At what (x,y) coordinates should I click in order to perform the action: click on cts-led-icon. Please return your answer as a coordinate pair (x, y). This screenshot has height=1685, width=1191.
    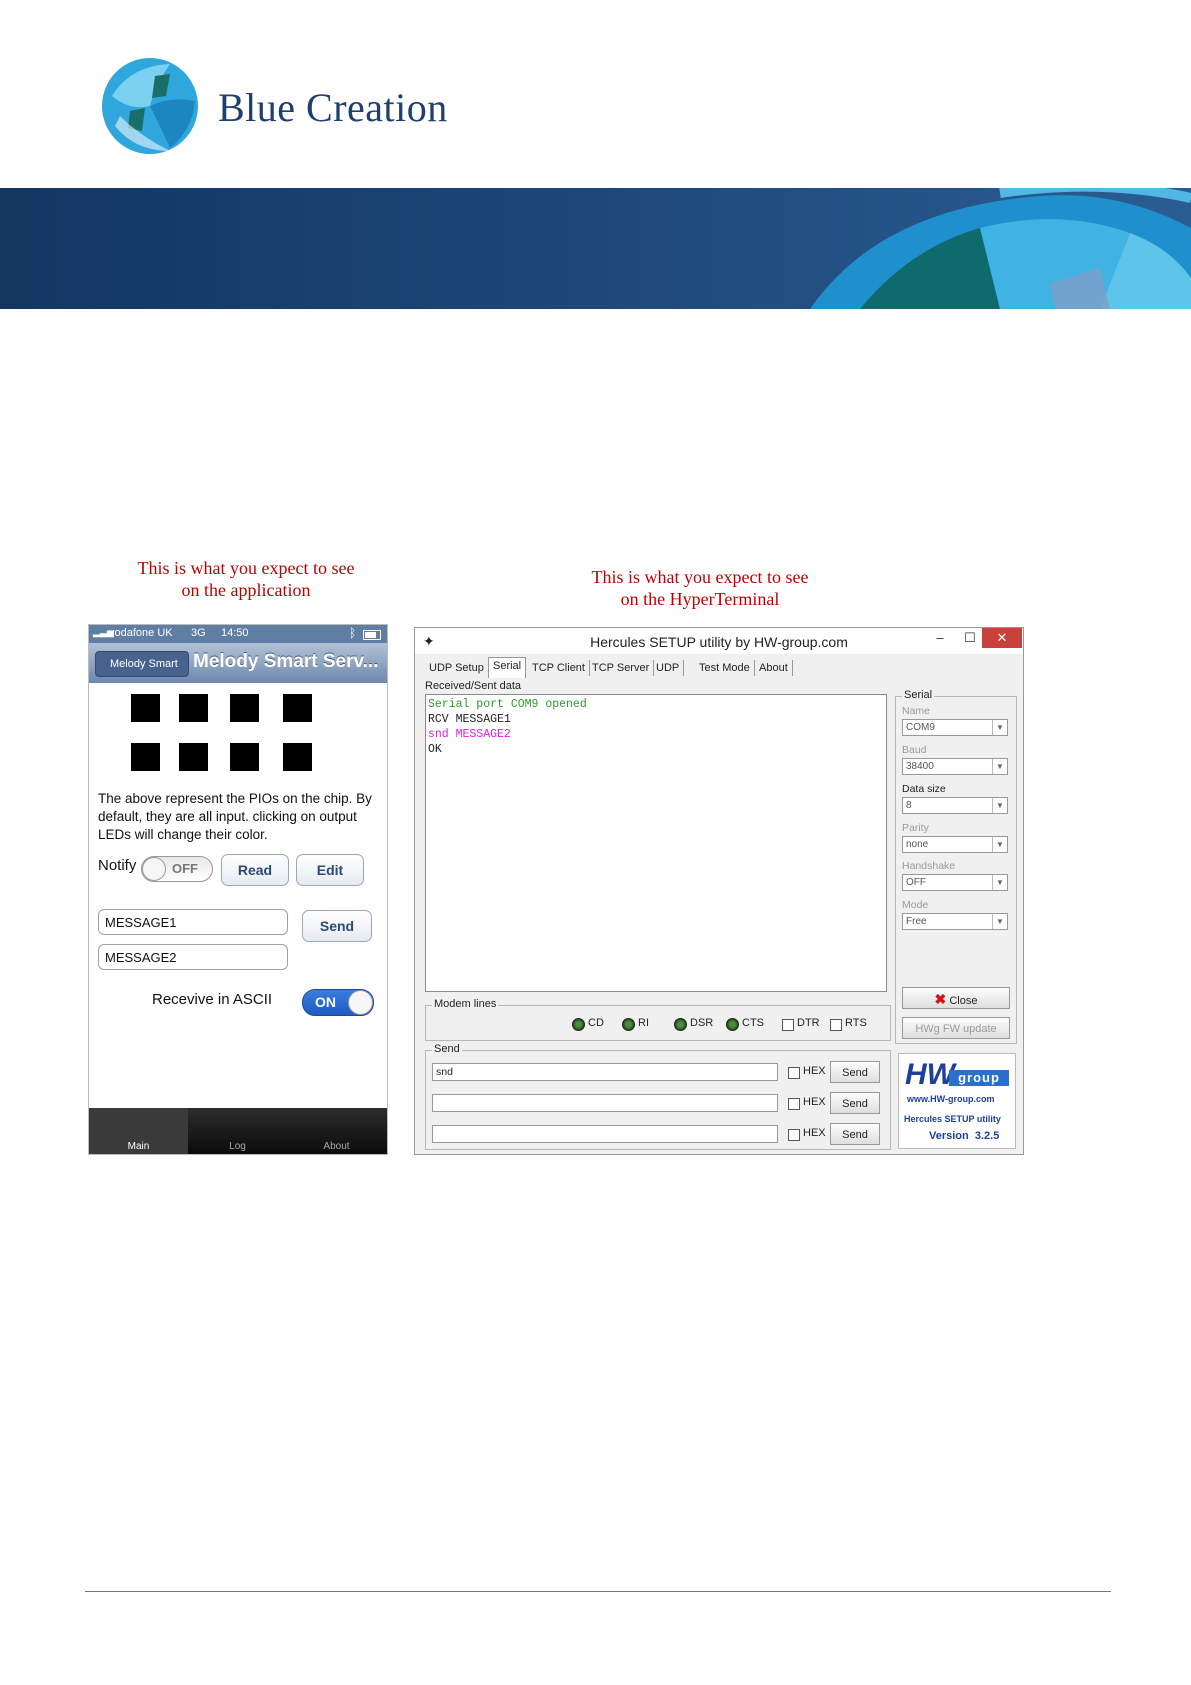
    Looking at the image, I should click on (732, 1024).